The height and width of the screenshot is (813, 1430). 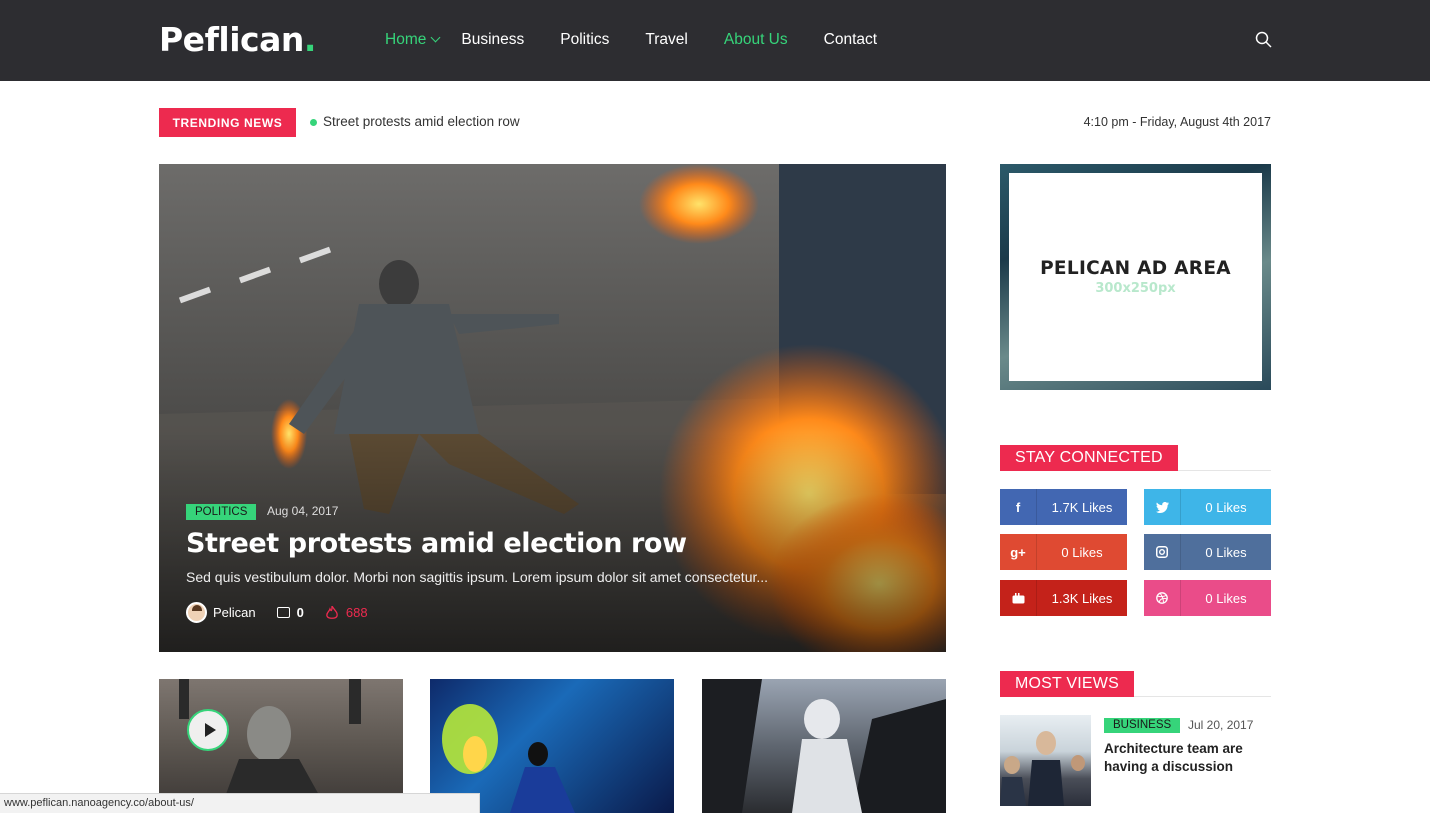 I want to click on social-instagram-button: 0 Likes, so click(x=1207, y=552).